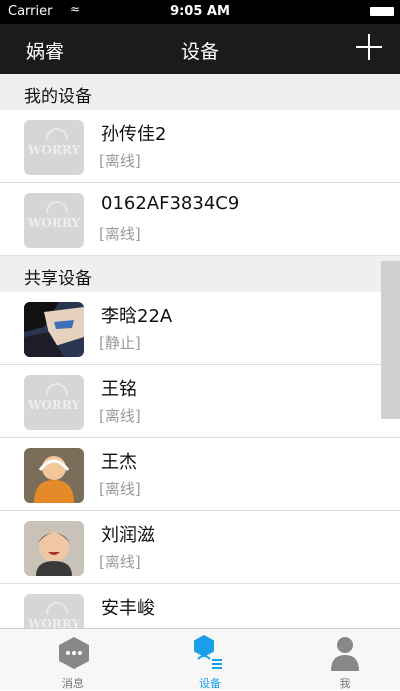 The height and width of the screenshot is (691, 400). I want to click on device-status: [静止], so click(120, 343).